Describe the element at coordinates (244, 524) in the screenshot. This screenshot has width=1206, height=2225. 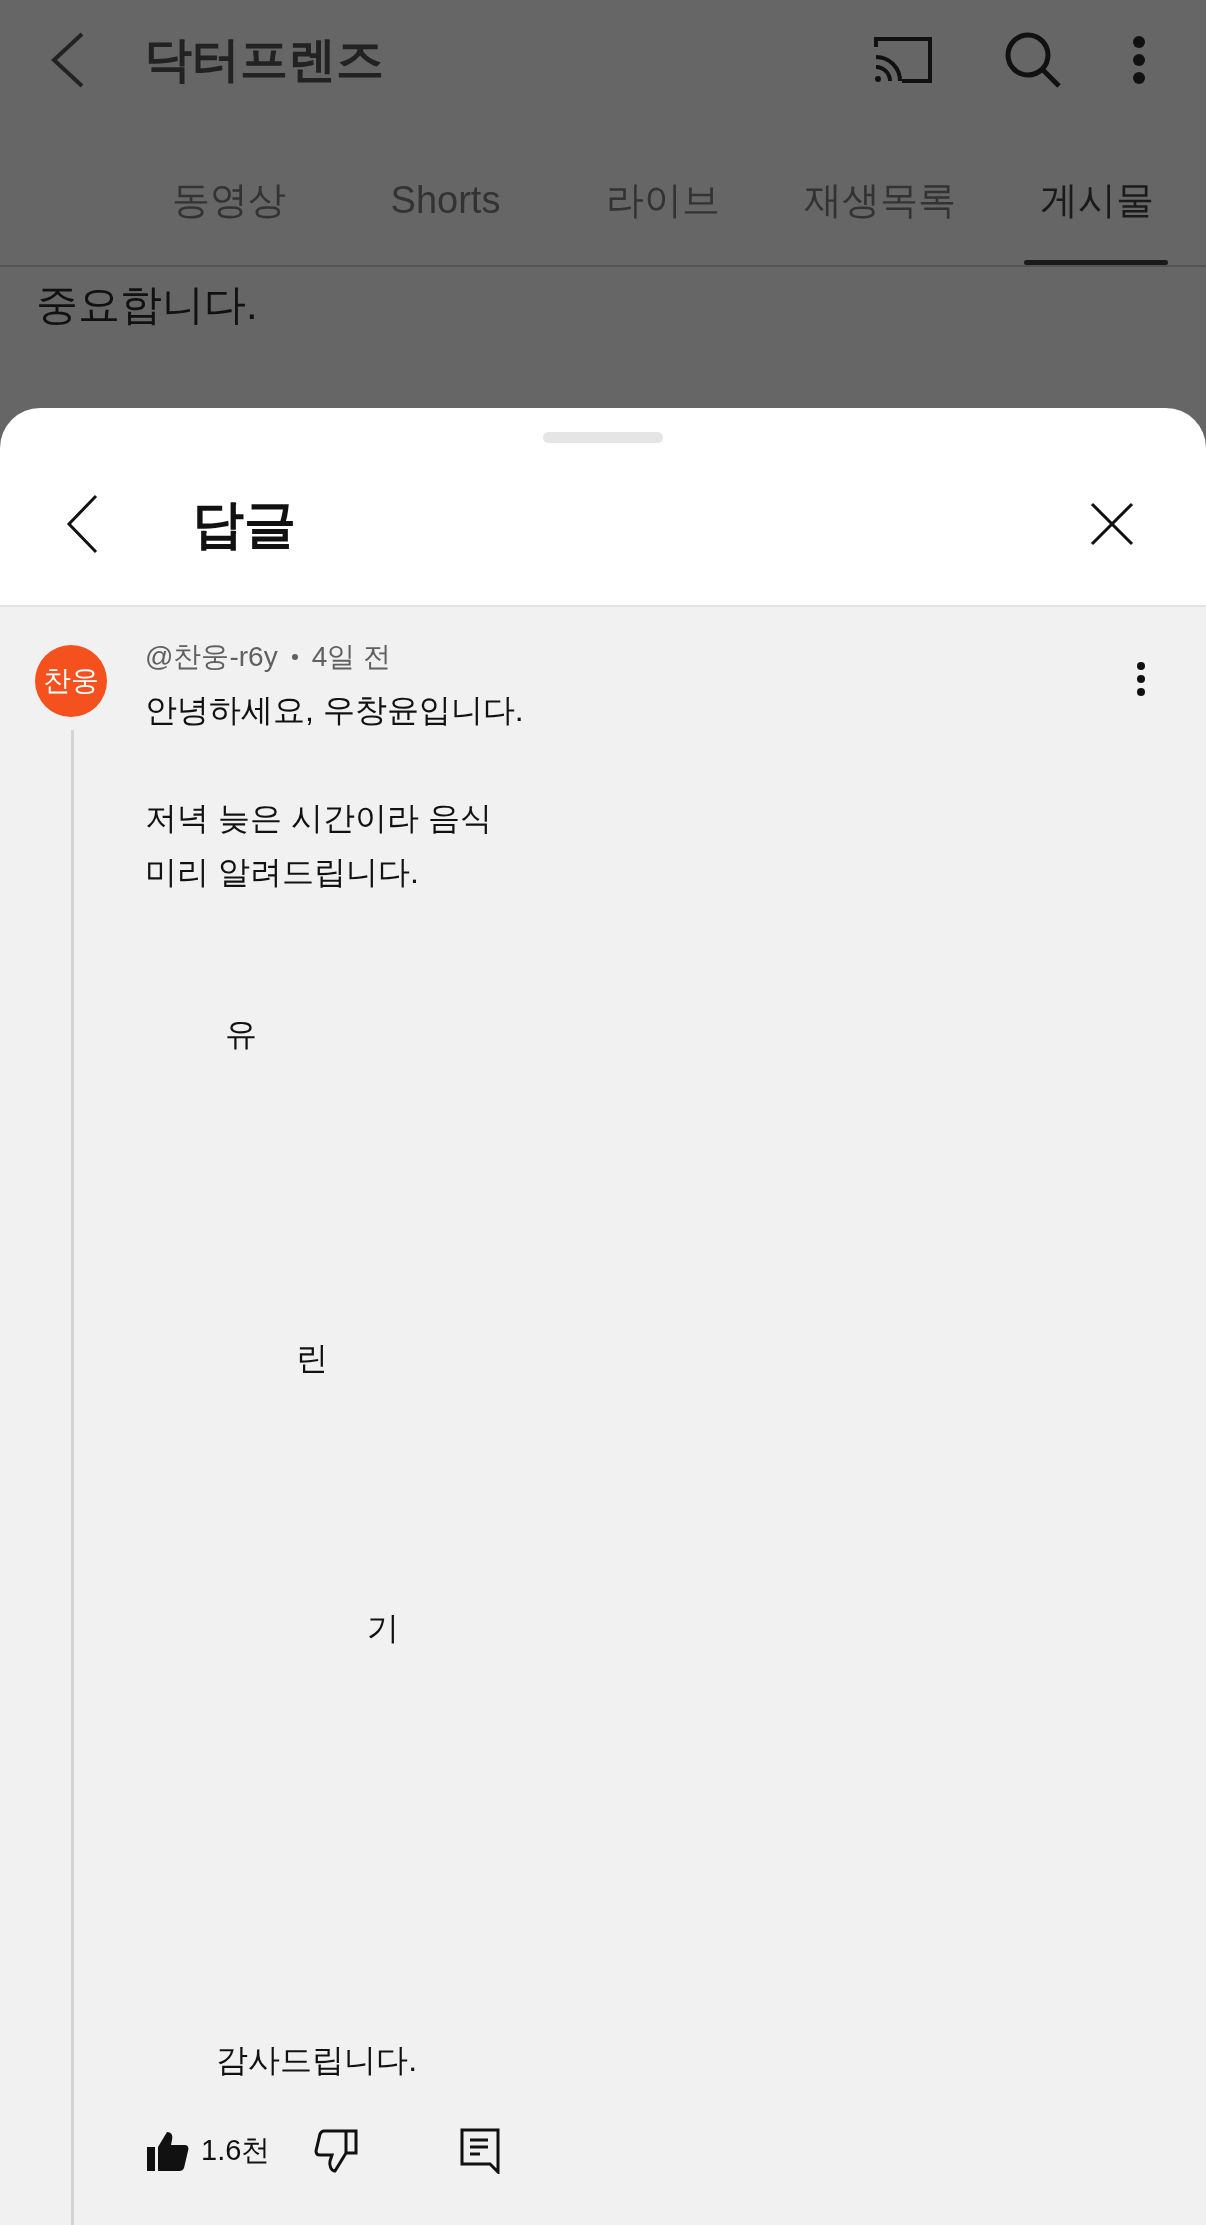
I see `sheet-title: 답글` at that location.